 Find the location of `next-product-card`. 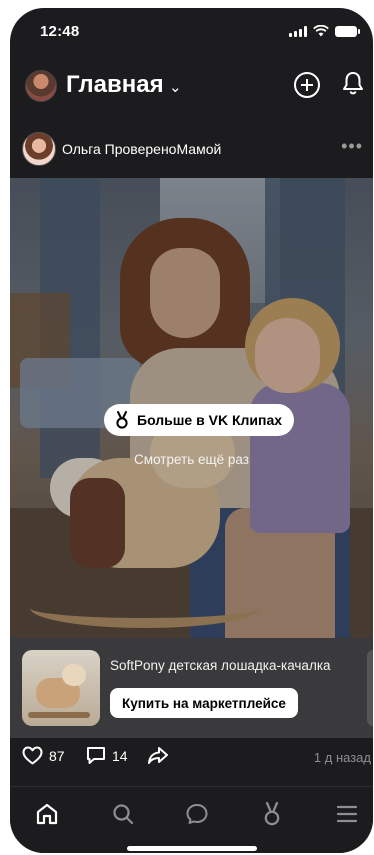

next-product-card is located at coordinates (370, 688).